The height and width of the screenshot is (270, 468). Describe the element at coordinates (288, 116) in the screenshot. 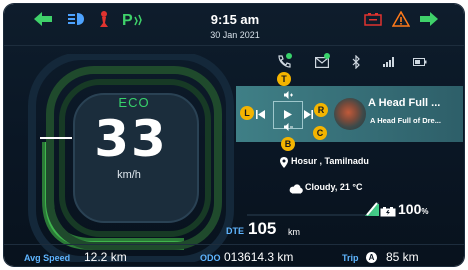

I see `play-icon` at that location.